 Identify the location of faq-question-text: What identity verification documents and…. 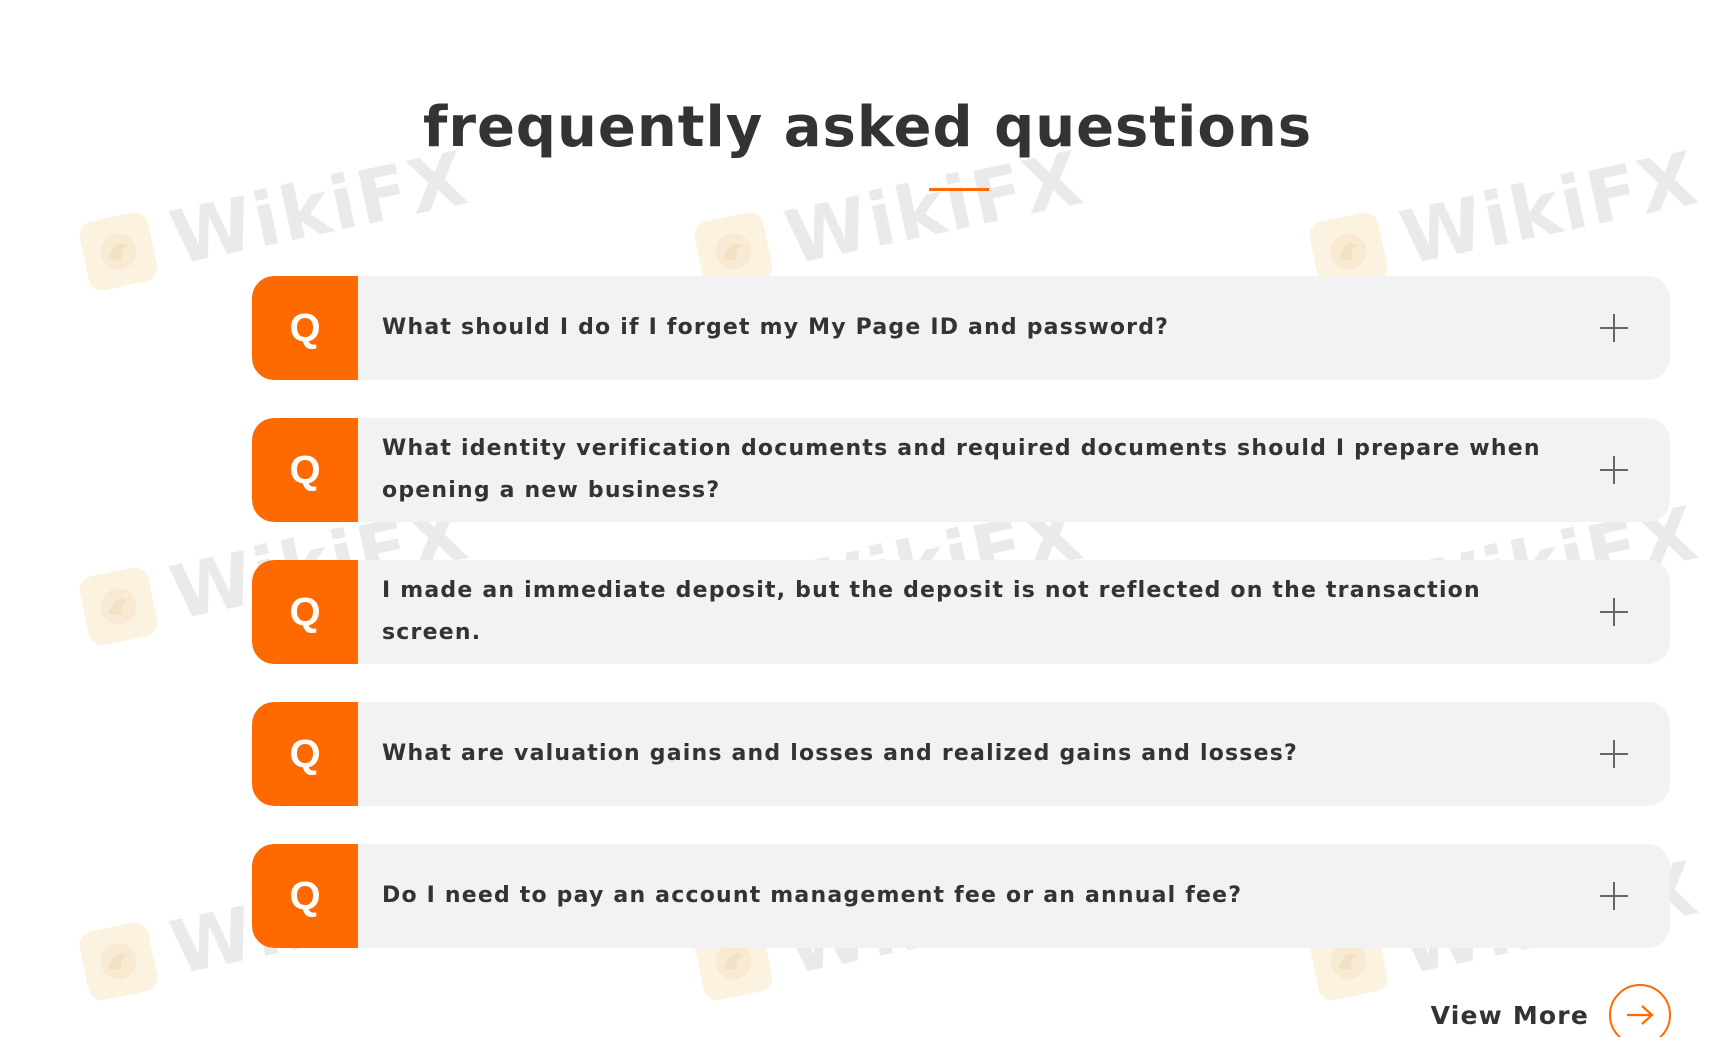
(961, 469).